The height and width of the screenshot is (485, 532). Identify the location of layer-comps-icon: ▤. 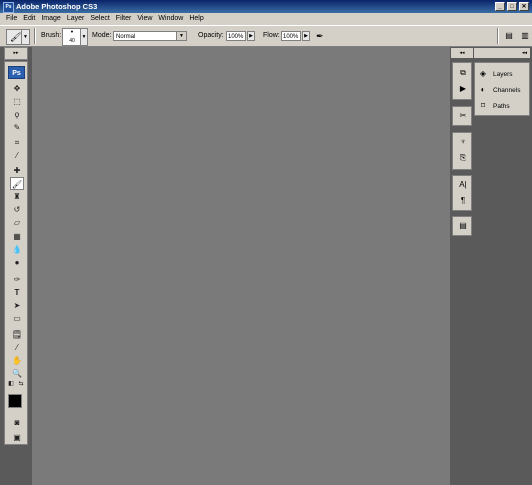
(463, 226).